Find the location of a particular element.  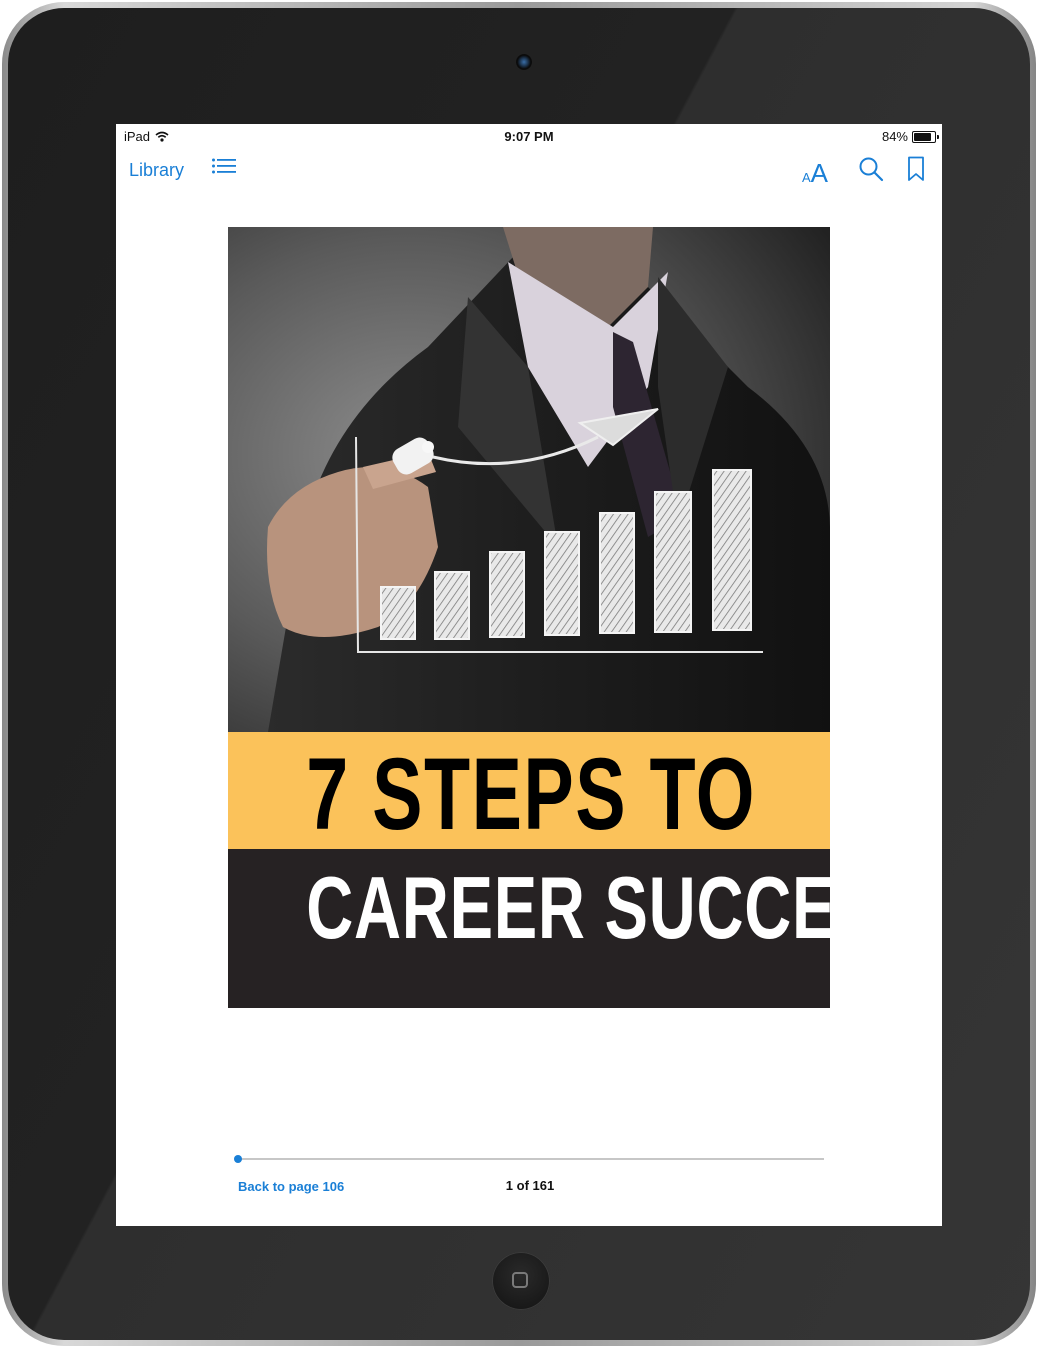

cover-title-band-bottom: CAREER SUCCESS is located at coordinates (529, 928).